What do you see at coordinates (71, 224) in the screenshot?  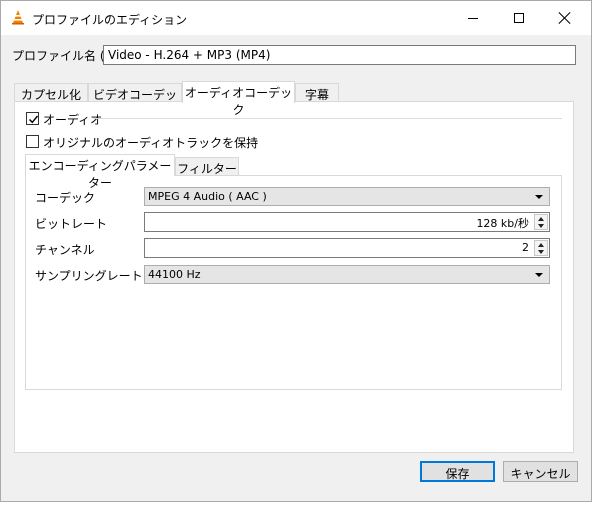 I see `bitrate-label: ビットレート` at bounding box center [71, 224].